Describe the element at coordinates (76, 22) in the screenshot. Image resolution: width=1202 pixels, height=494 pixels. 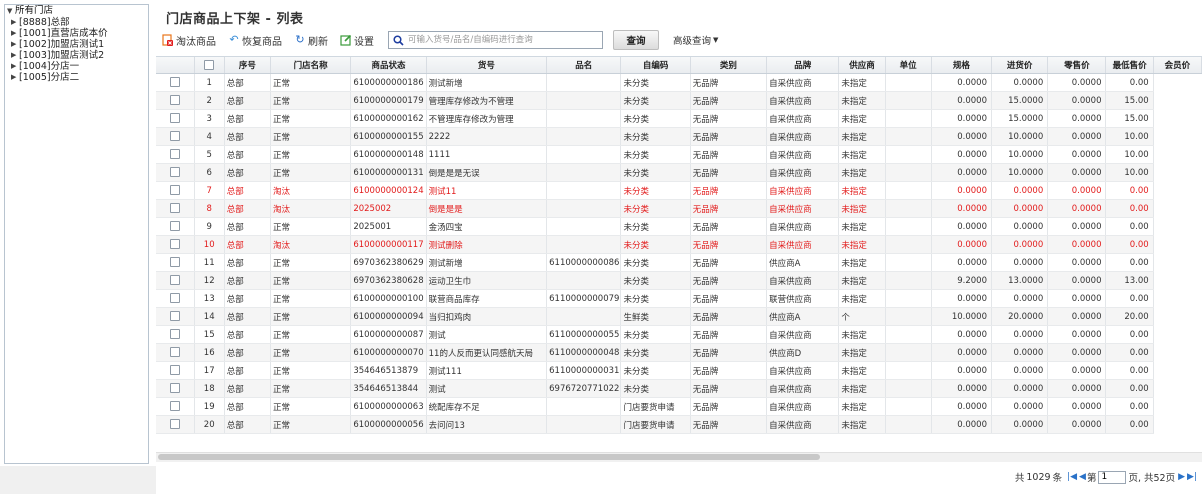
I see `tree-item: ▶ [8888]总部` at that location.